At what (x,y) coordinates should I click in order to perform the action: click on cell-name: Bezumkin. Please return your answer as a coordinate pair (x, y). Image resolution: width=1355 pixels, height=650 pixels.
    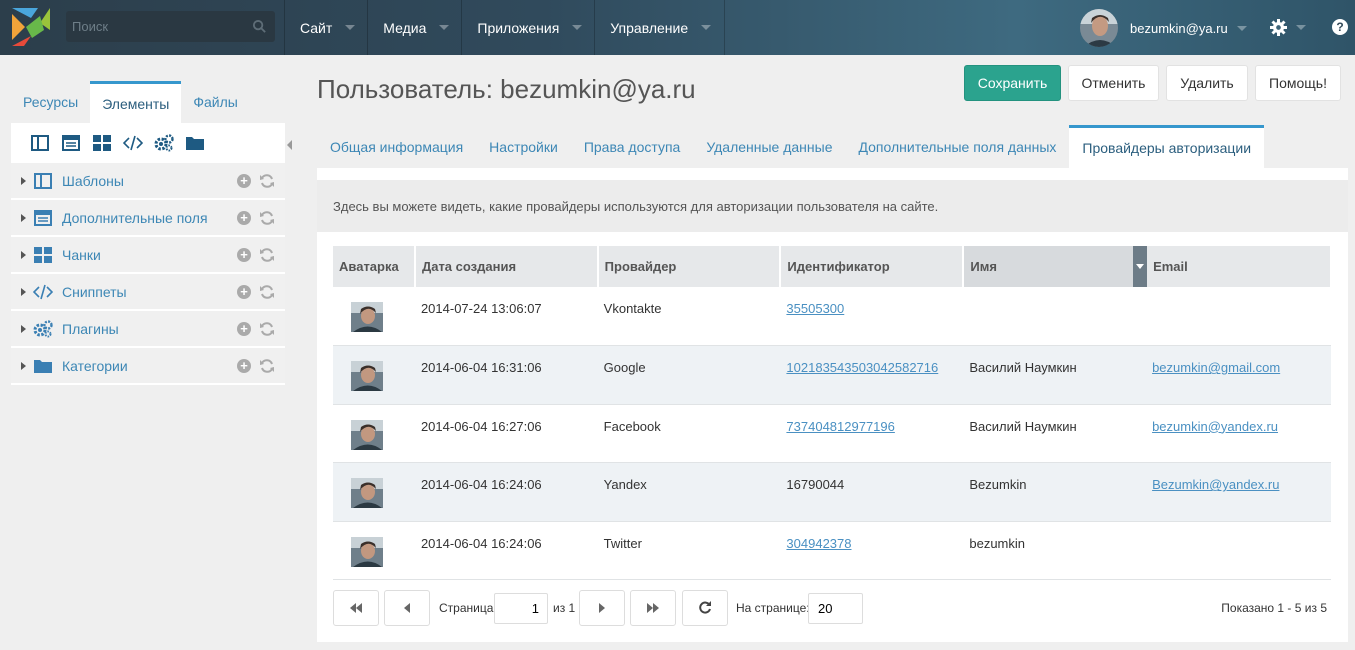
    Looking at the image, I should click on (1055, 492).